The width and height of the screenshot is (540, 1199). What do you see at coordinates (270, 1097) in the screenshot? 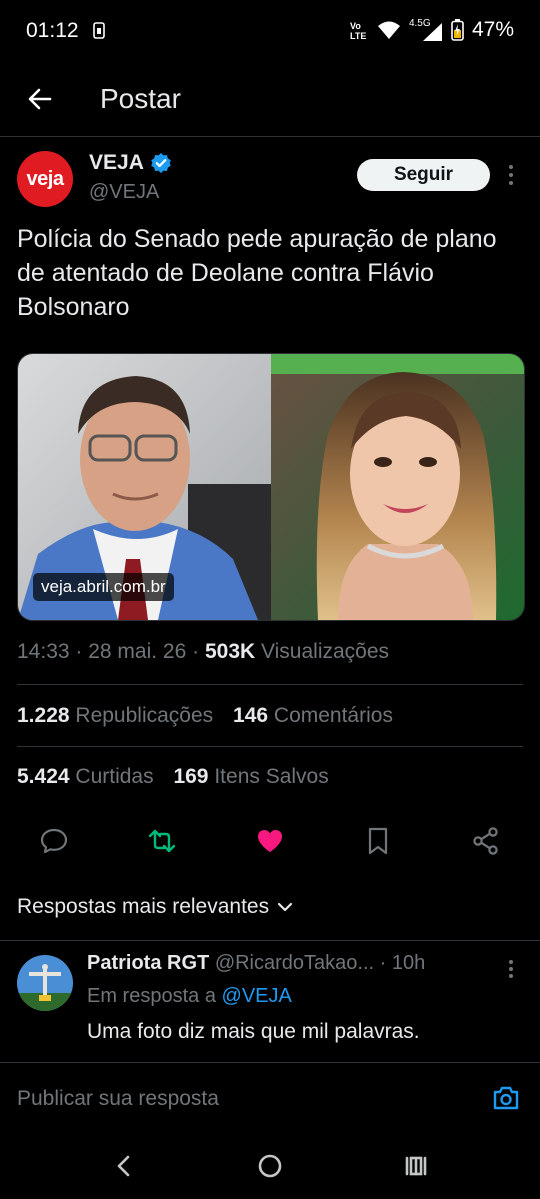
I see `reply-composer: Publicar sua resposta` at bounding box center [270, 1097].